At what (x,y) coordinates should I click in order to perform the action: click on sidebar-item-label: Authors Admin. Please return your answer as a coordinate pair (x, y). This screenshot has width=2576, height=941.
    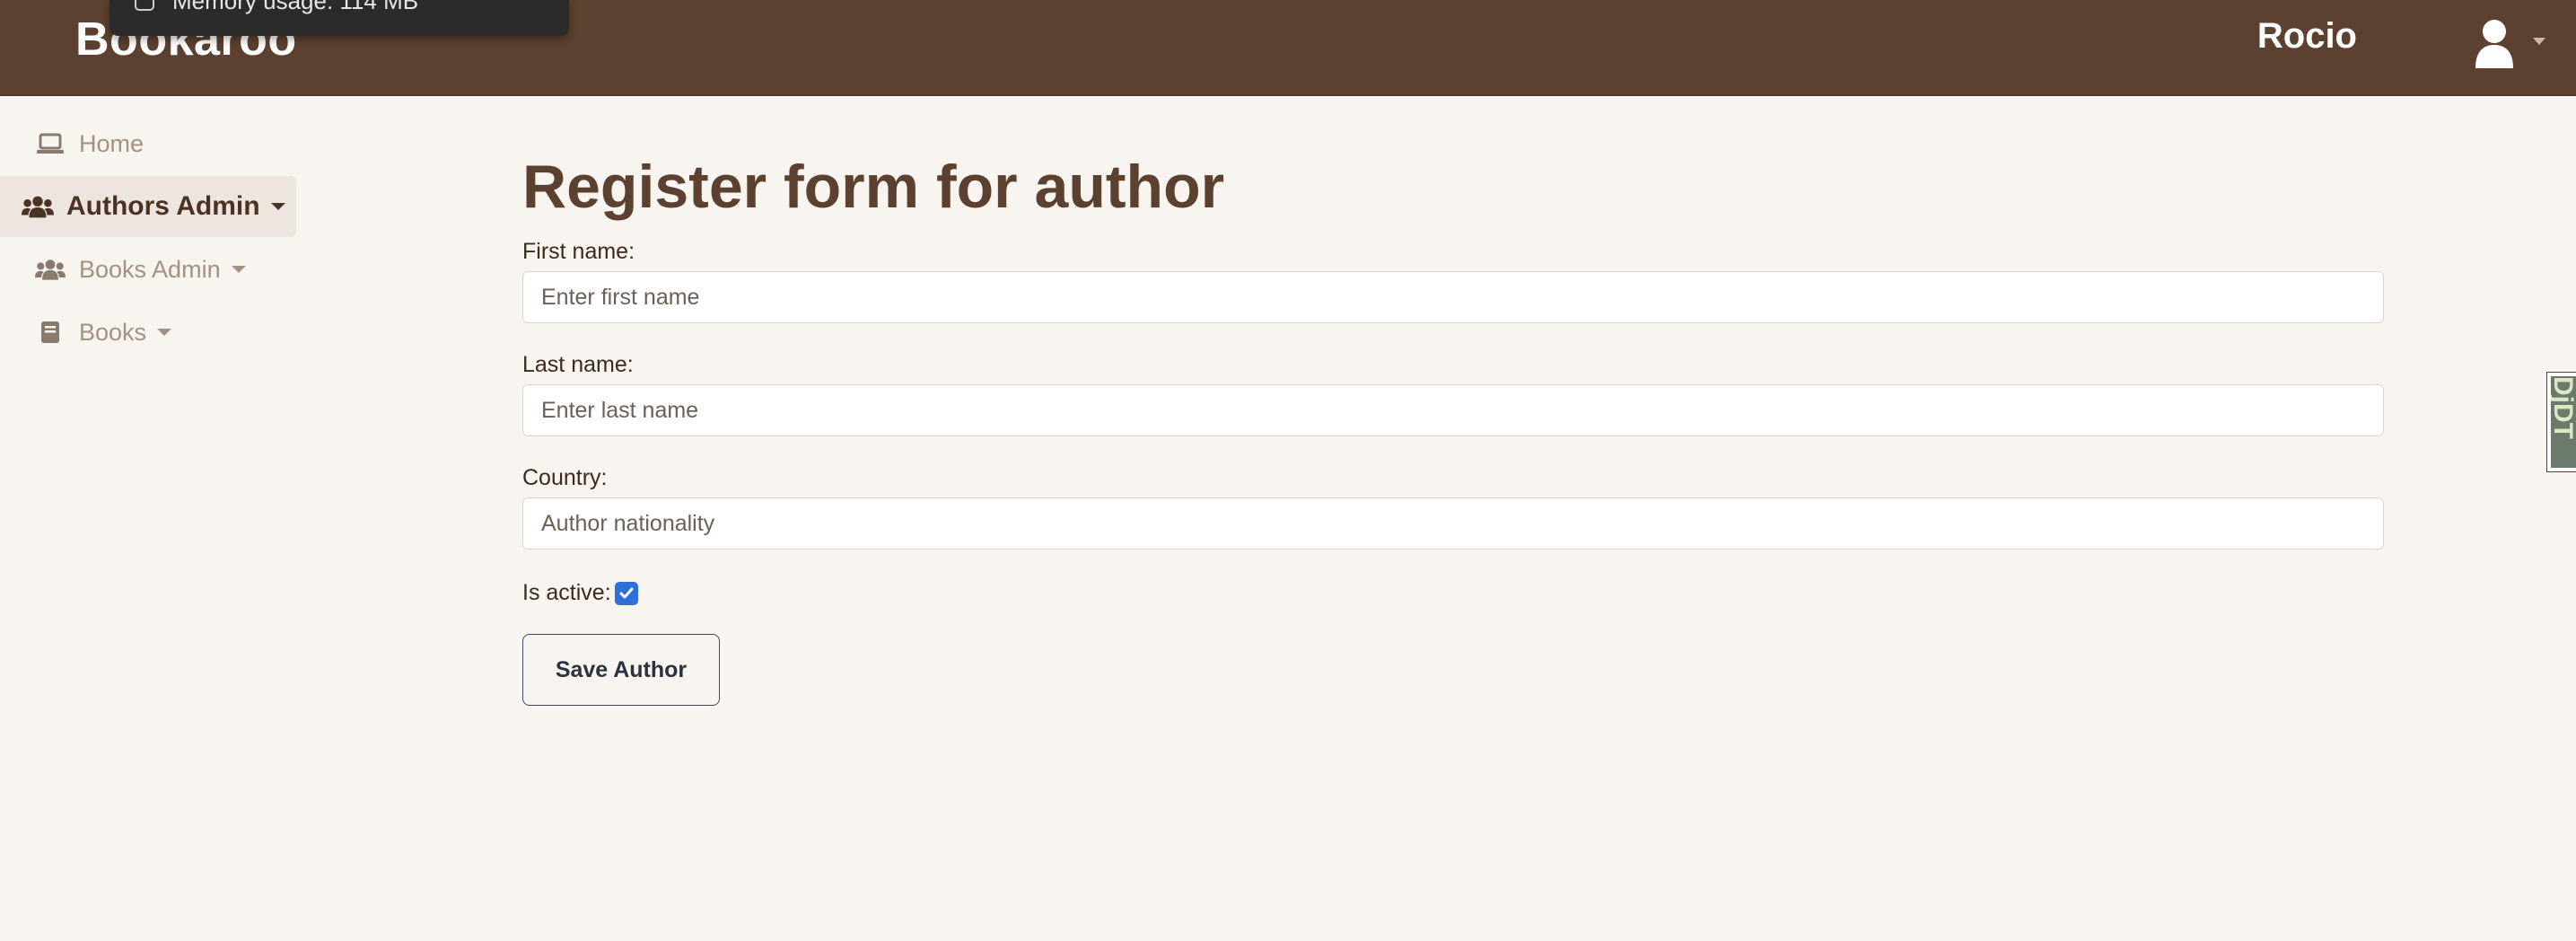
    Looking at the image, I should click on (163, 206).